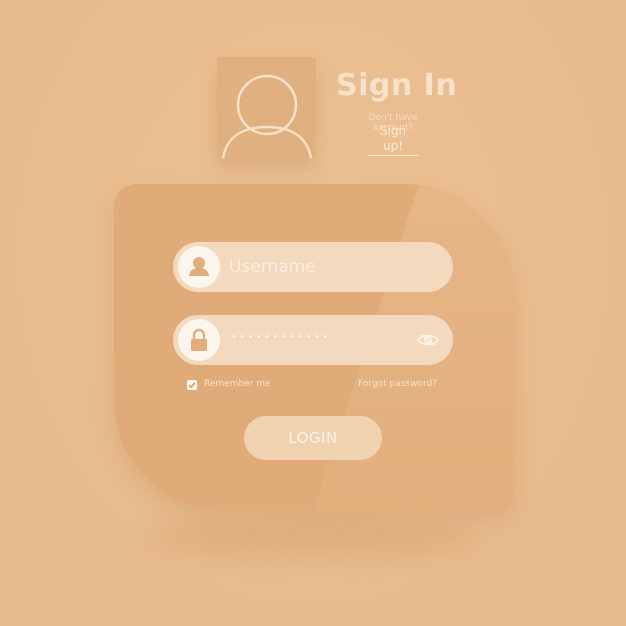 The height and width of the screenshot is (626, 626). What do you see at coordinates (267, 116) in the screenshot?
I see `avatar-icon` at bounding box center [267, 116].